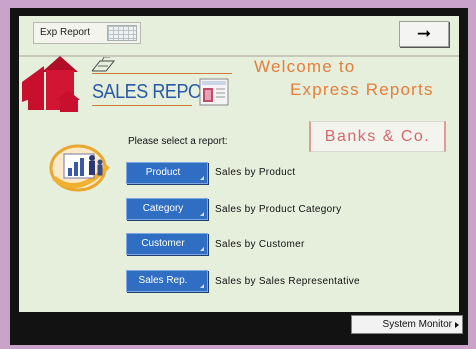 The width and height of the screenshot is (476, 349). Describe the element at coordinates (255, 172) in the screenshot. I see `report-description: Sales by Product` at that location.